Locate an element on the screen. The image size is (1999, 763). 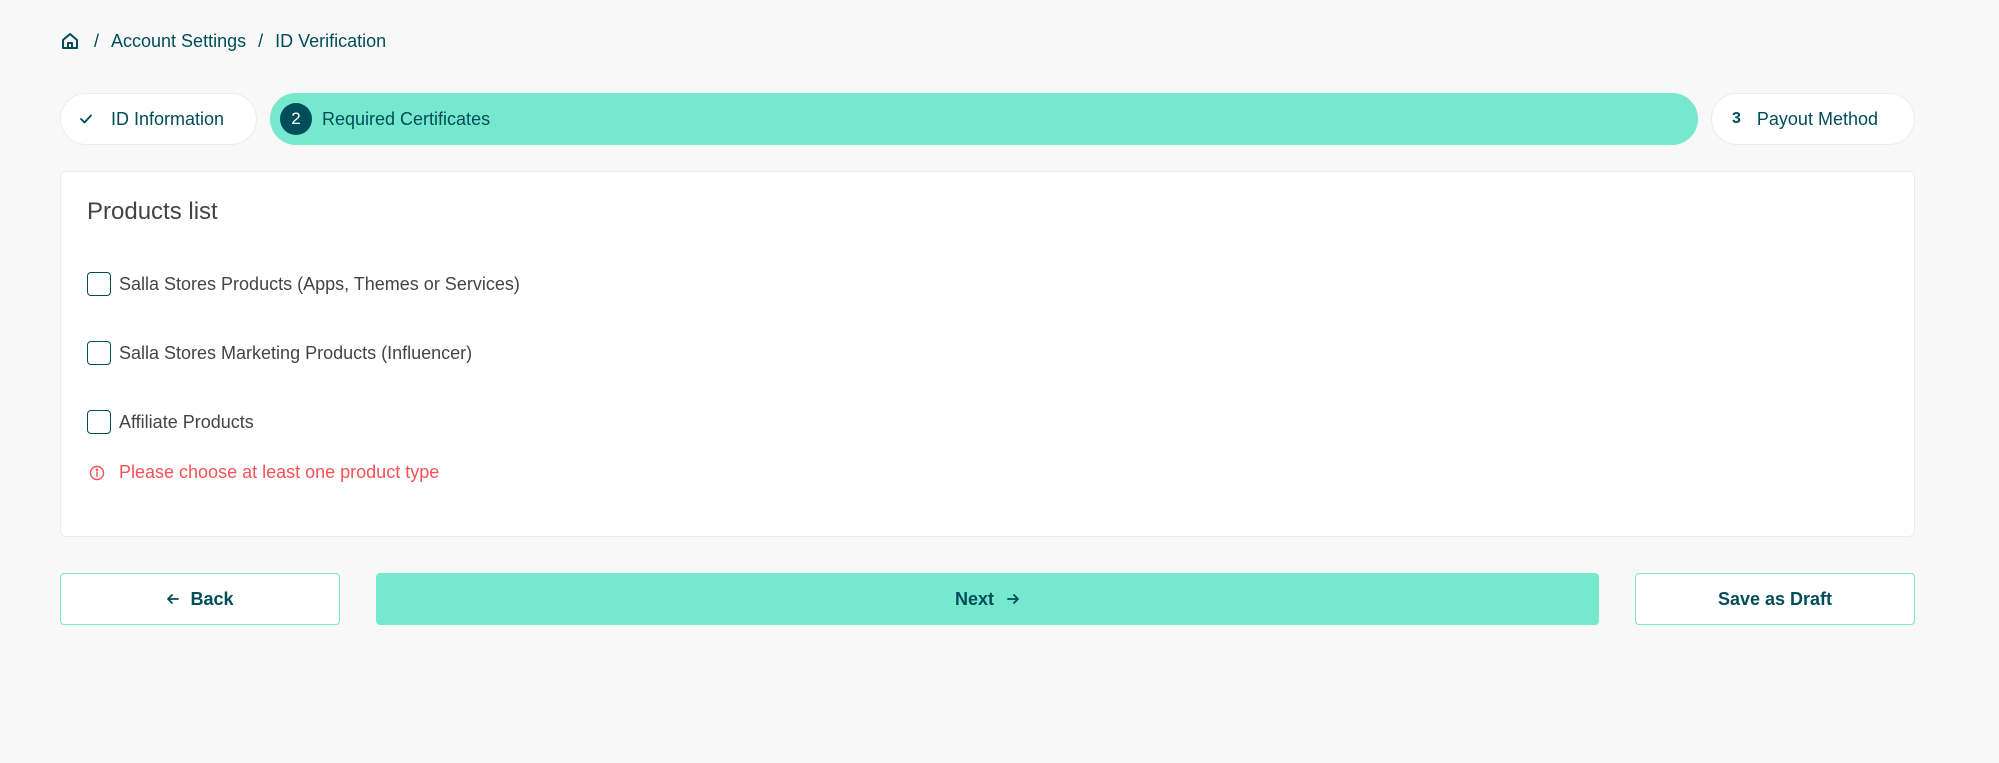
arrow-left-icon is located at coordinates (173, 599).